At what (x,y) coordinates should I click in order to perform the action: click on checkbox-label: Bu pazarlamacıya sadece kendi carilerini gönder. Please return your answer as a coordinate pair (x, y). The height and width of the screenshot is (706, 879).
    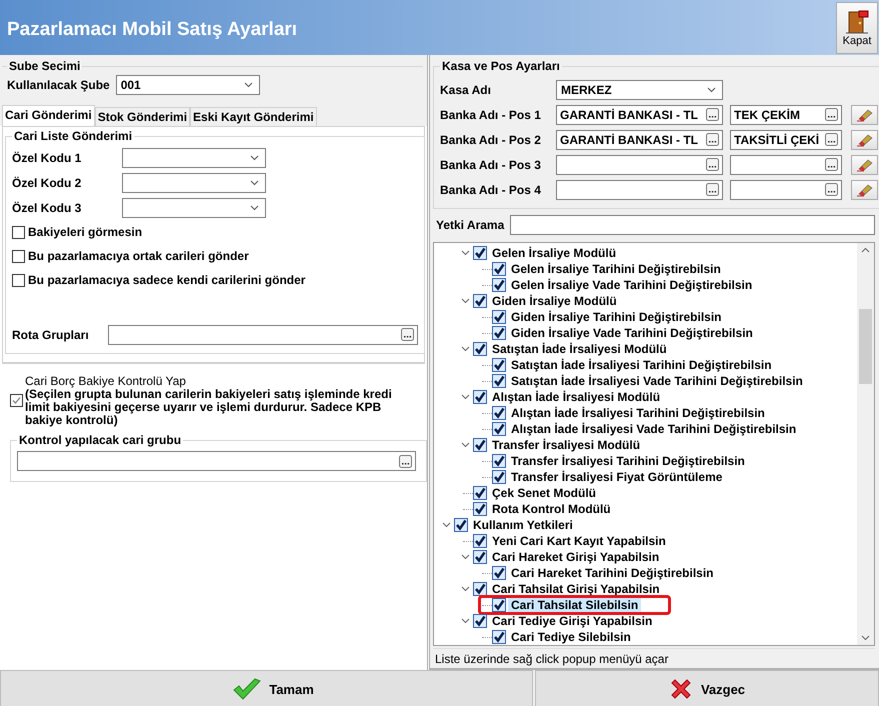
    Looking at the image, I should click on (167, 280).